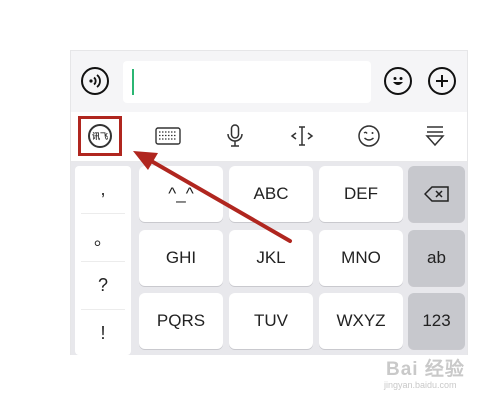 The width and height of the screenshot is (500, 400). I want to click on key-jkl: JKL, so click(271, 258).